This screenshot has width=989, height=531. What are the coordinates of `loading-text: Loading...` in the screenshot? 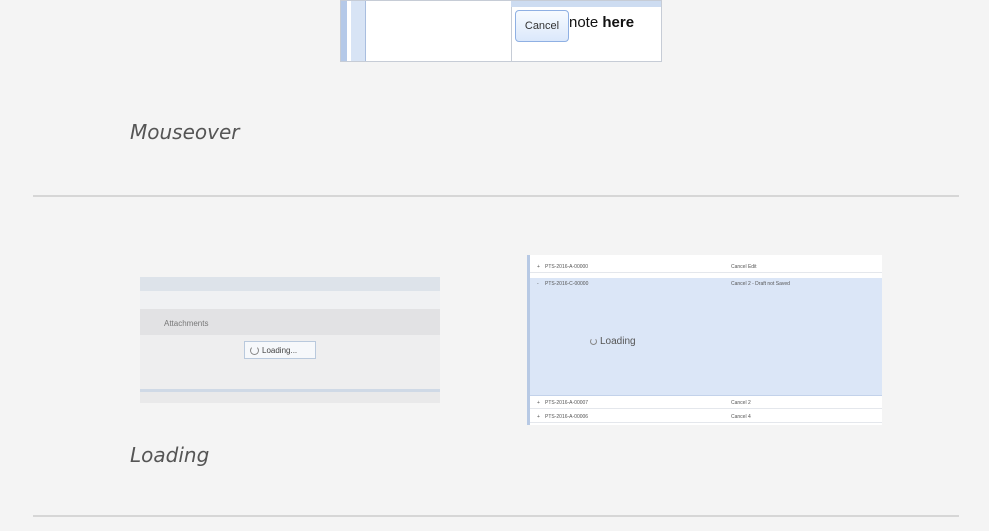 It's located at (280, 350).